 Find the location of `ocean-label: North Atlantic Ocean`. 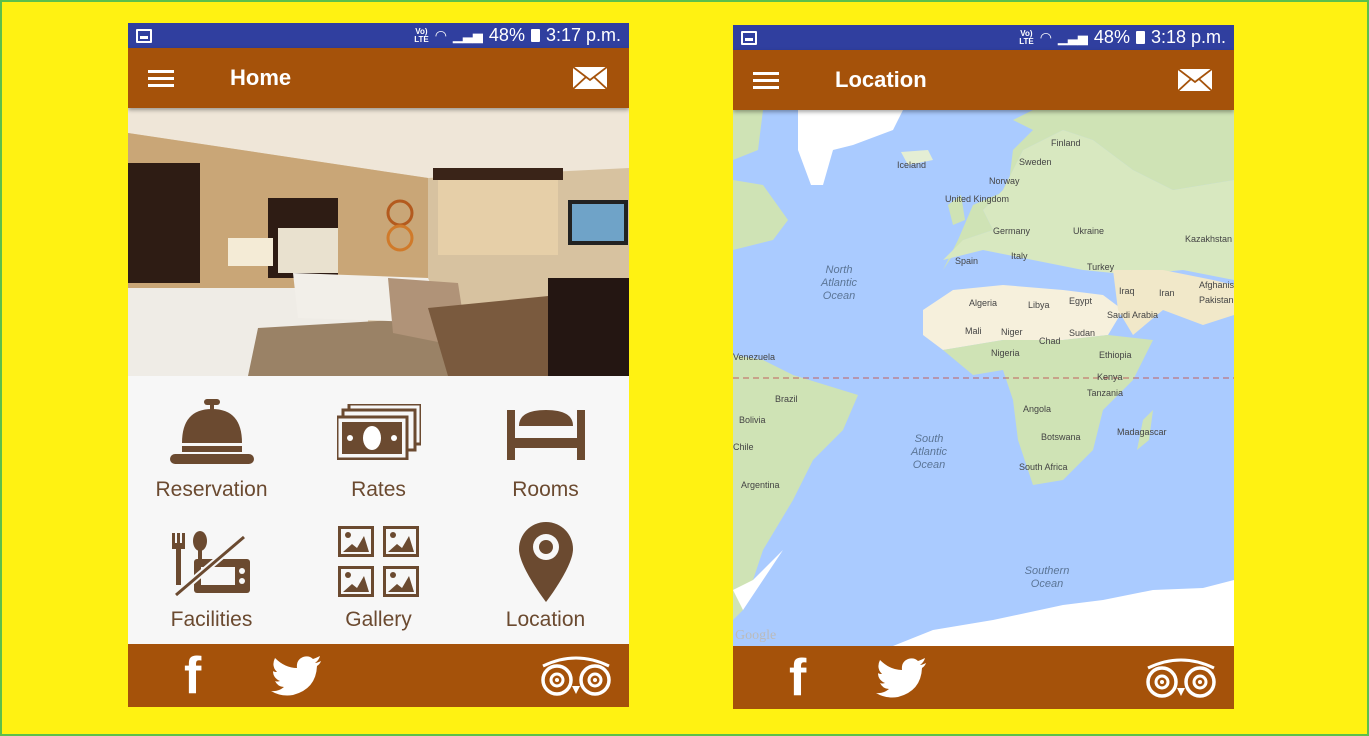

ocean-label: North Atlantic Ocean is located at coordinates (839, 283).